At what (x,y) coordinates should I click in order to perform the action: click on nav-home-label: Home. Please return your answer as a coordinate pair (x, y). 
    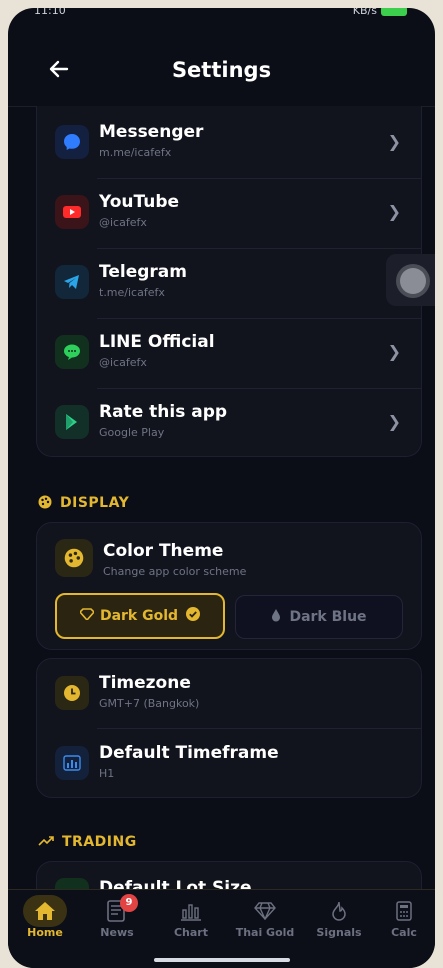
    Looking at the image, I should click on (45, 932).